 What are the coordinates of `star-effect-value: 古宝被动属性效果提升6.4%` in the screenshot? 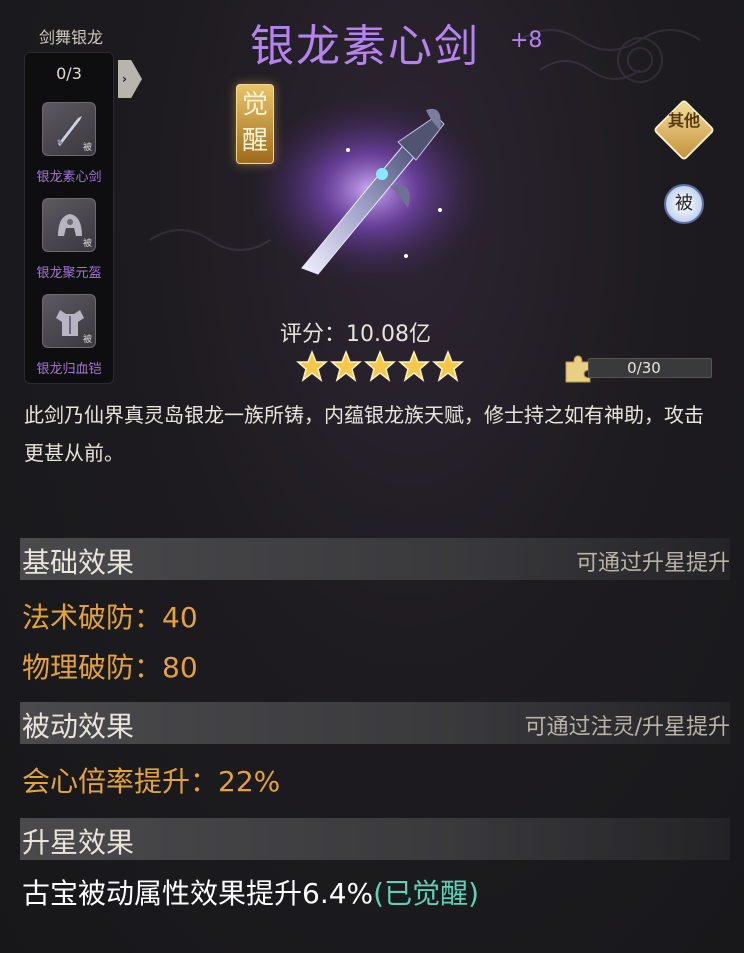 It's located at (198, 893).